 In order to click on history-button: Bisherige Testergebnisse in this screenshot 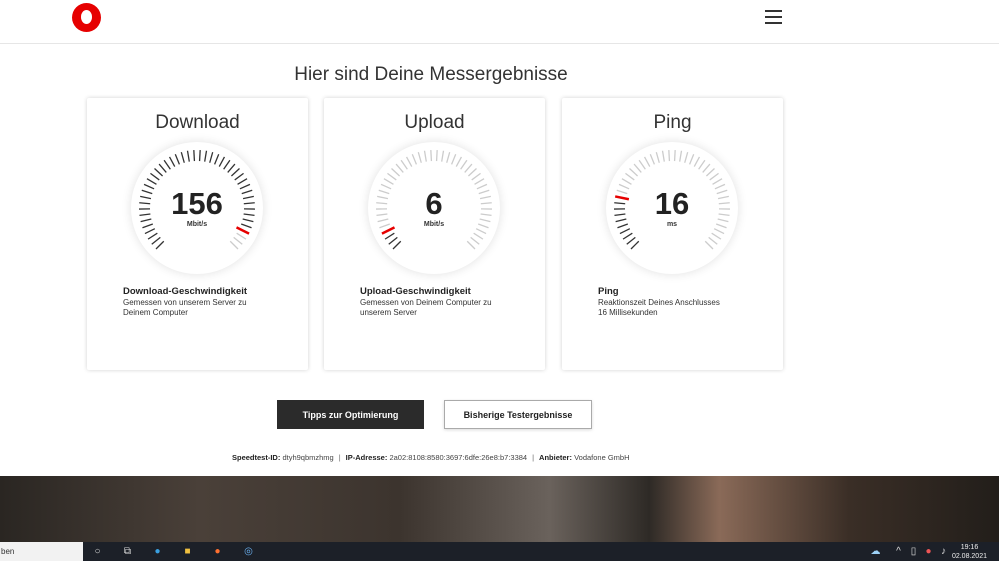, I will do `click(518, 414)`.